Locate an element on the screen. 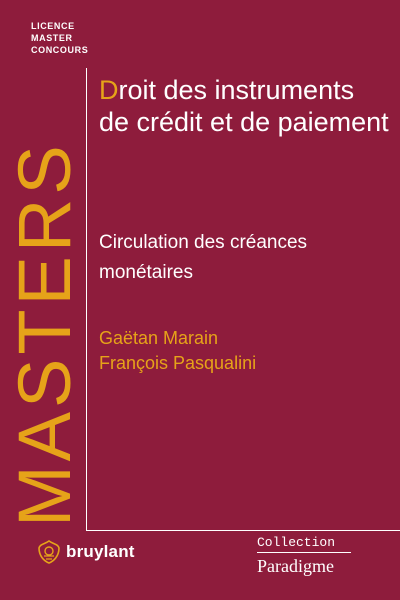 The height and width of the screenshot is (600, 400). vertical-divider is located at coordinates (86, 299).